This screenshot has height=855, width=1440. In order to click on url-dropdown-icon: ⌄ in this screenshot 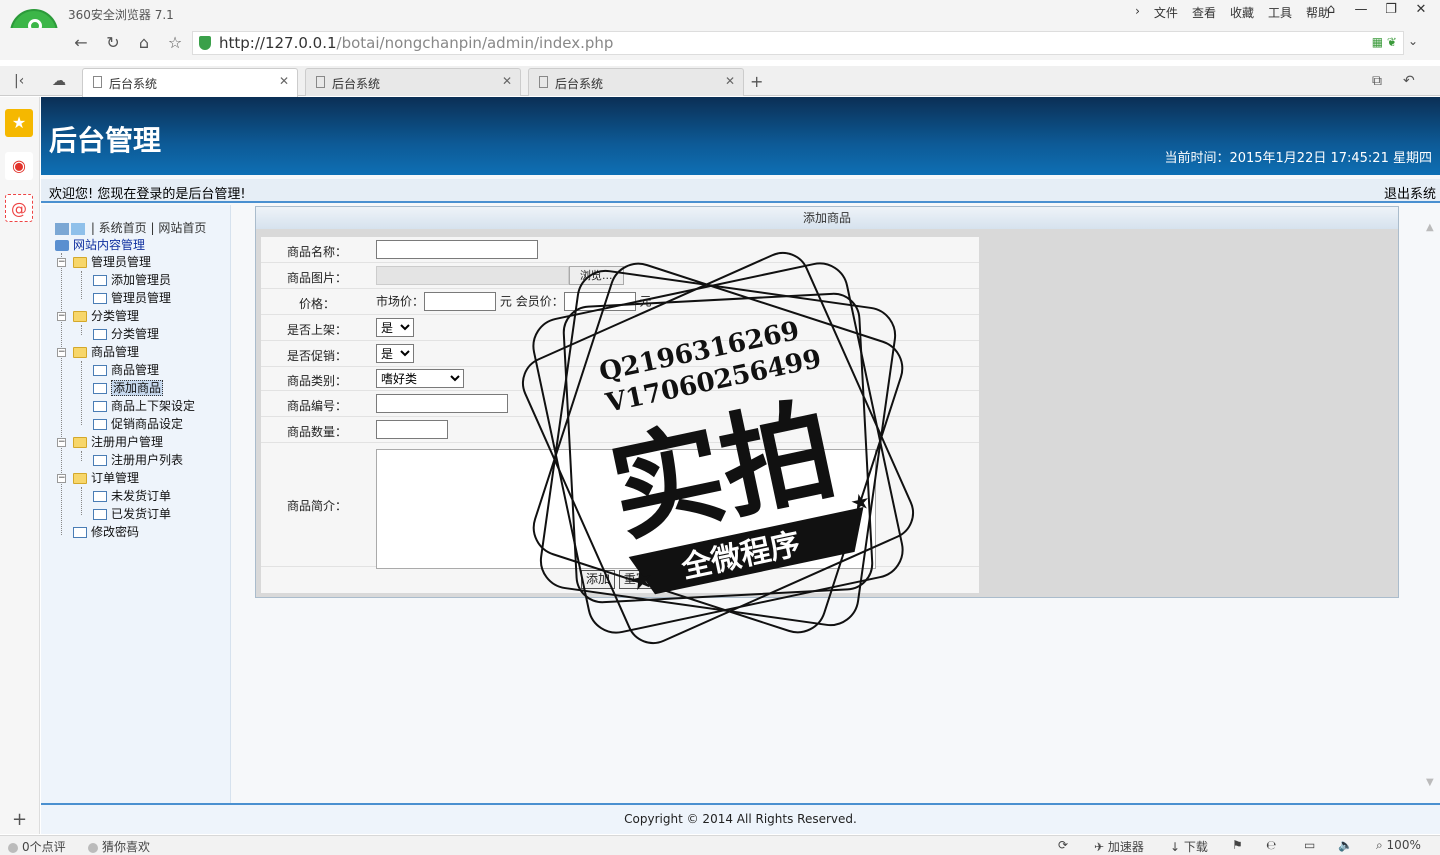, I will do `click(1413, 41)`.